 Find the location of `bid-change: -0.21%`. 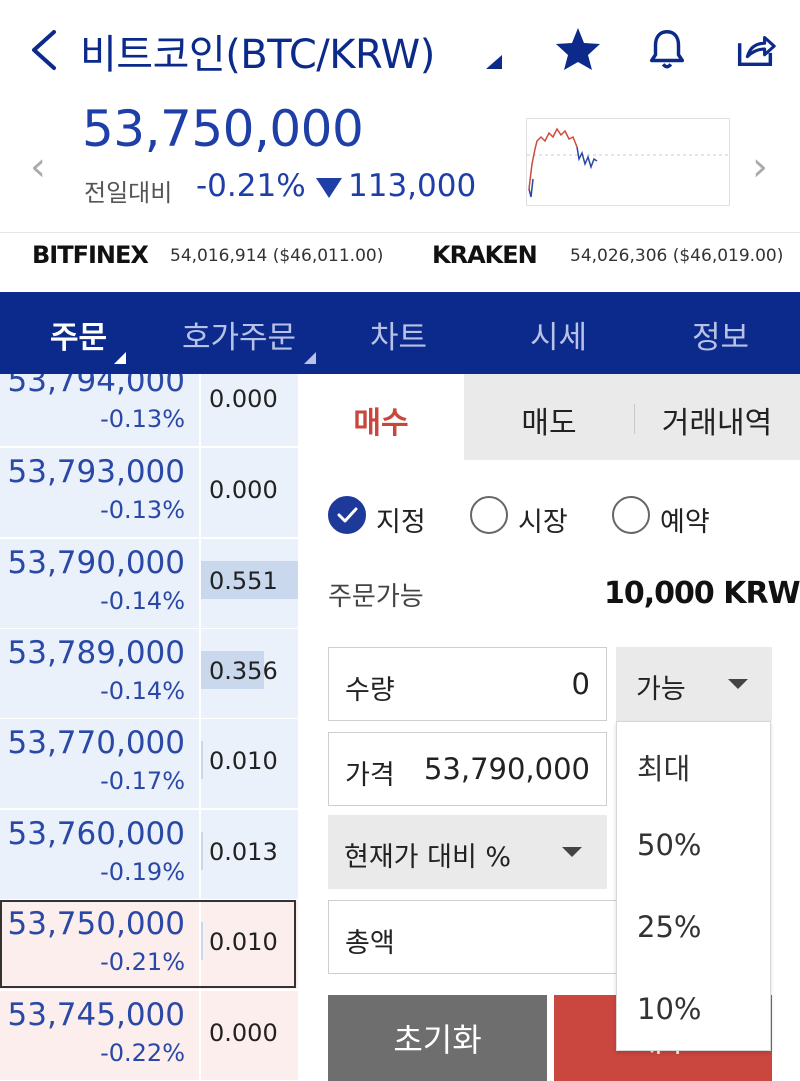

bid-change: -0.21% is located at coordinates (142, 962).